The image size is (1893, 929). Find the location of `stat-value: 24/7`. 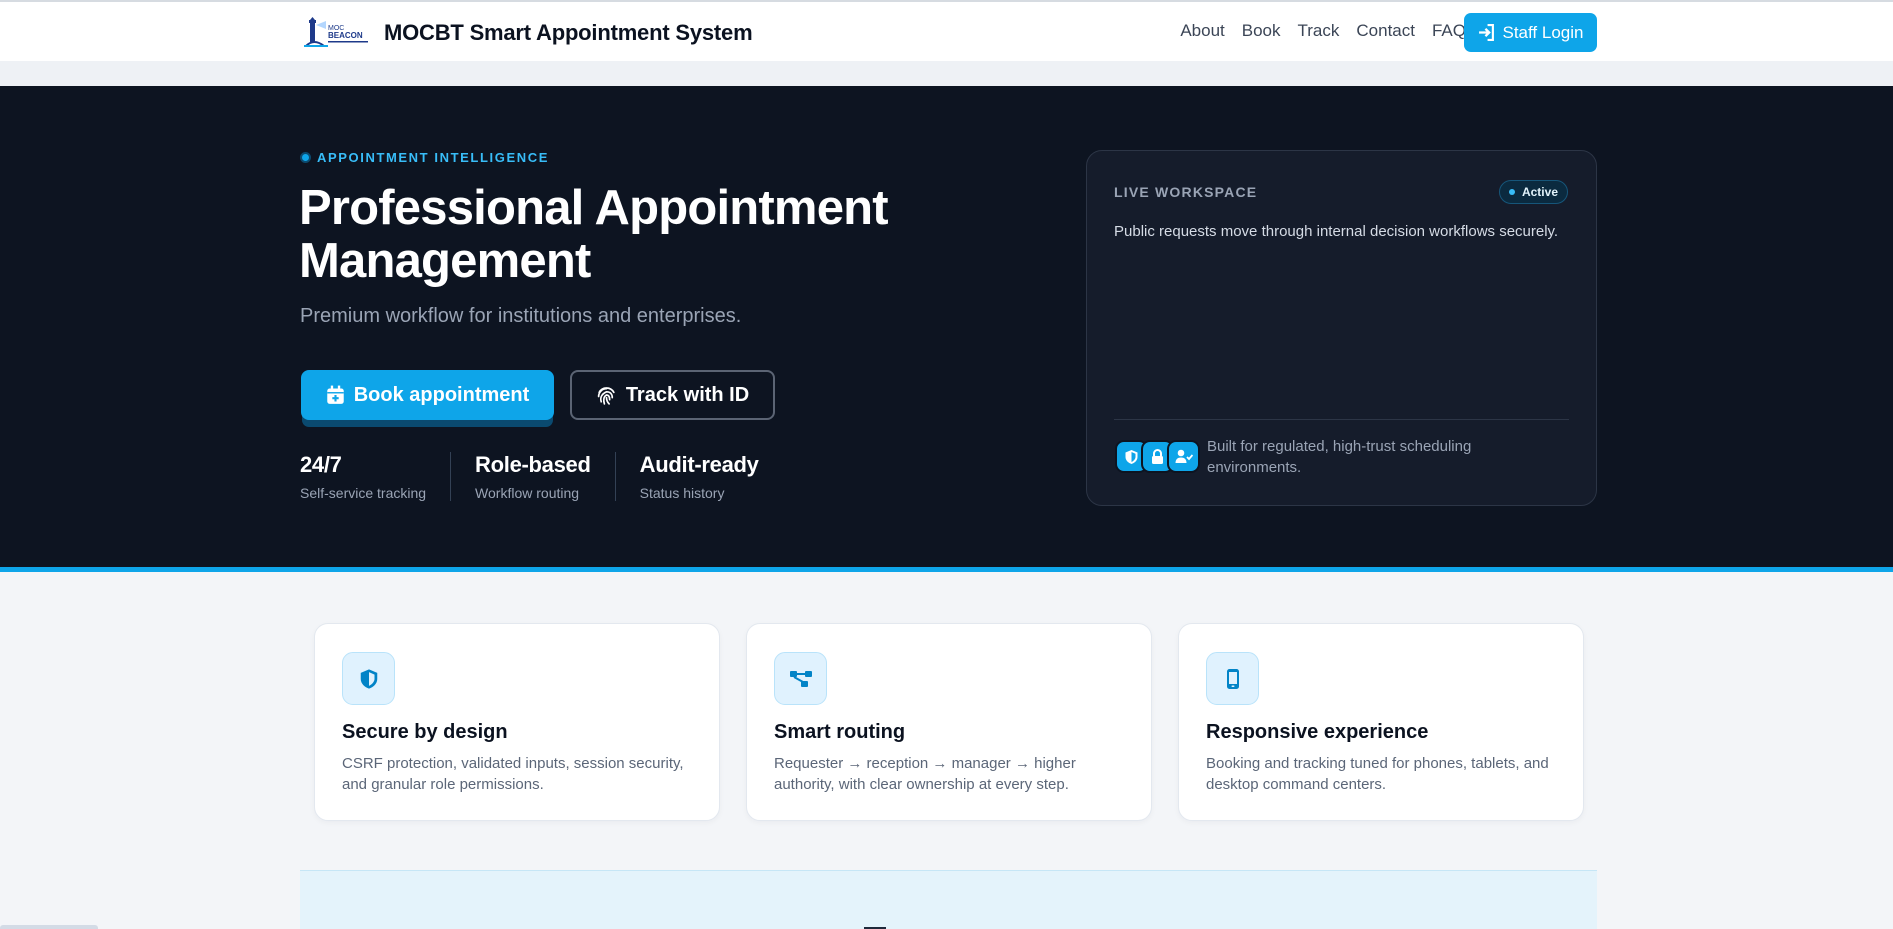

stat-value: 24/7 is located at coordinates (321, 464).